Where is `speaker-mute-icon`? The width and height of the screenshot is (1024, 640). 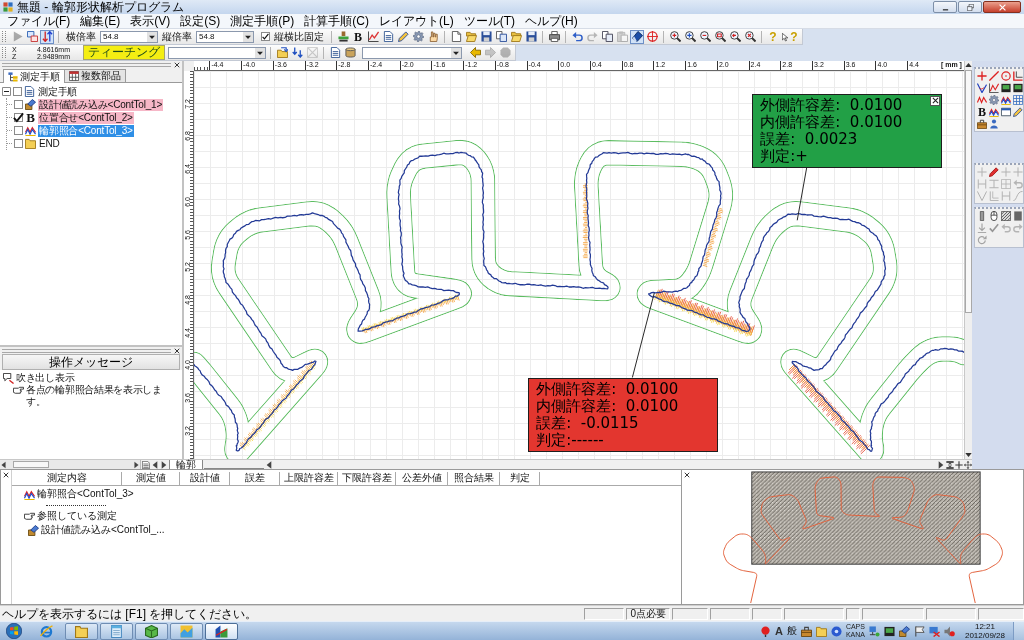 speaker-mute-icon is located at coordinates (949, 631).